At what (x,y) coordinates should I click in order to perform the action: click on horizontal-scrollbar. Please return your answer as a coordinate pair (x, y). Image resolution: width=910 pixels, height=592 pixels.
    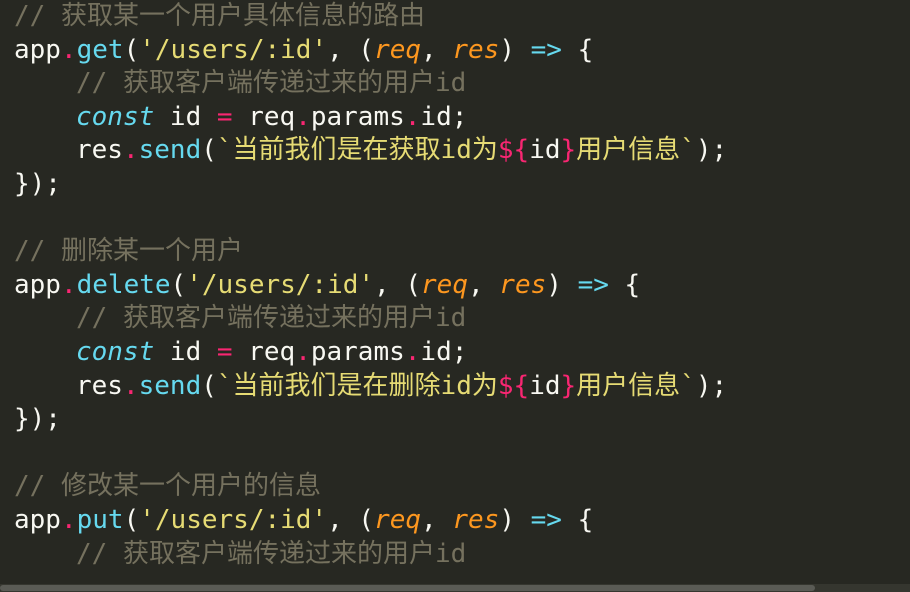
    Looking at the image, I should click on (455, 588).